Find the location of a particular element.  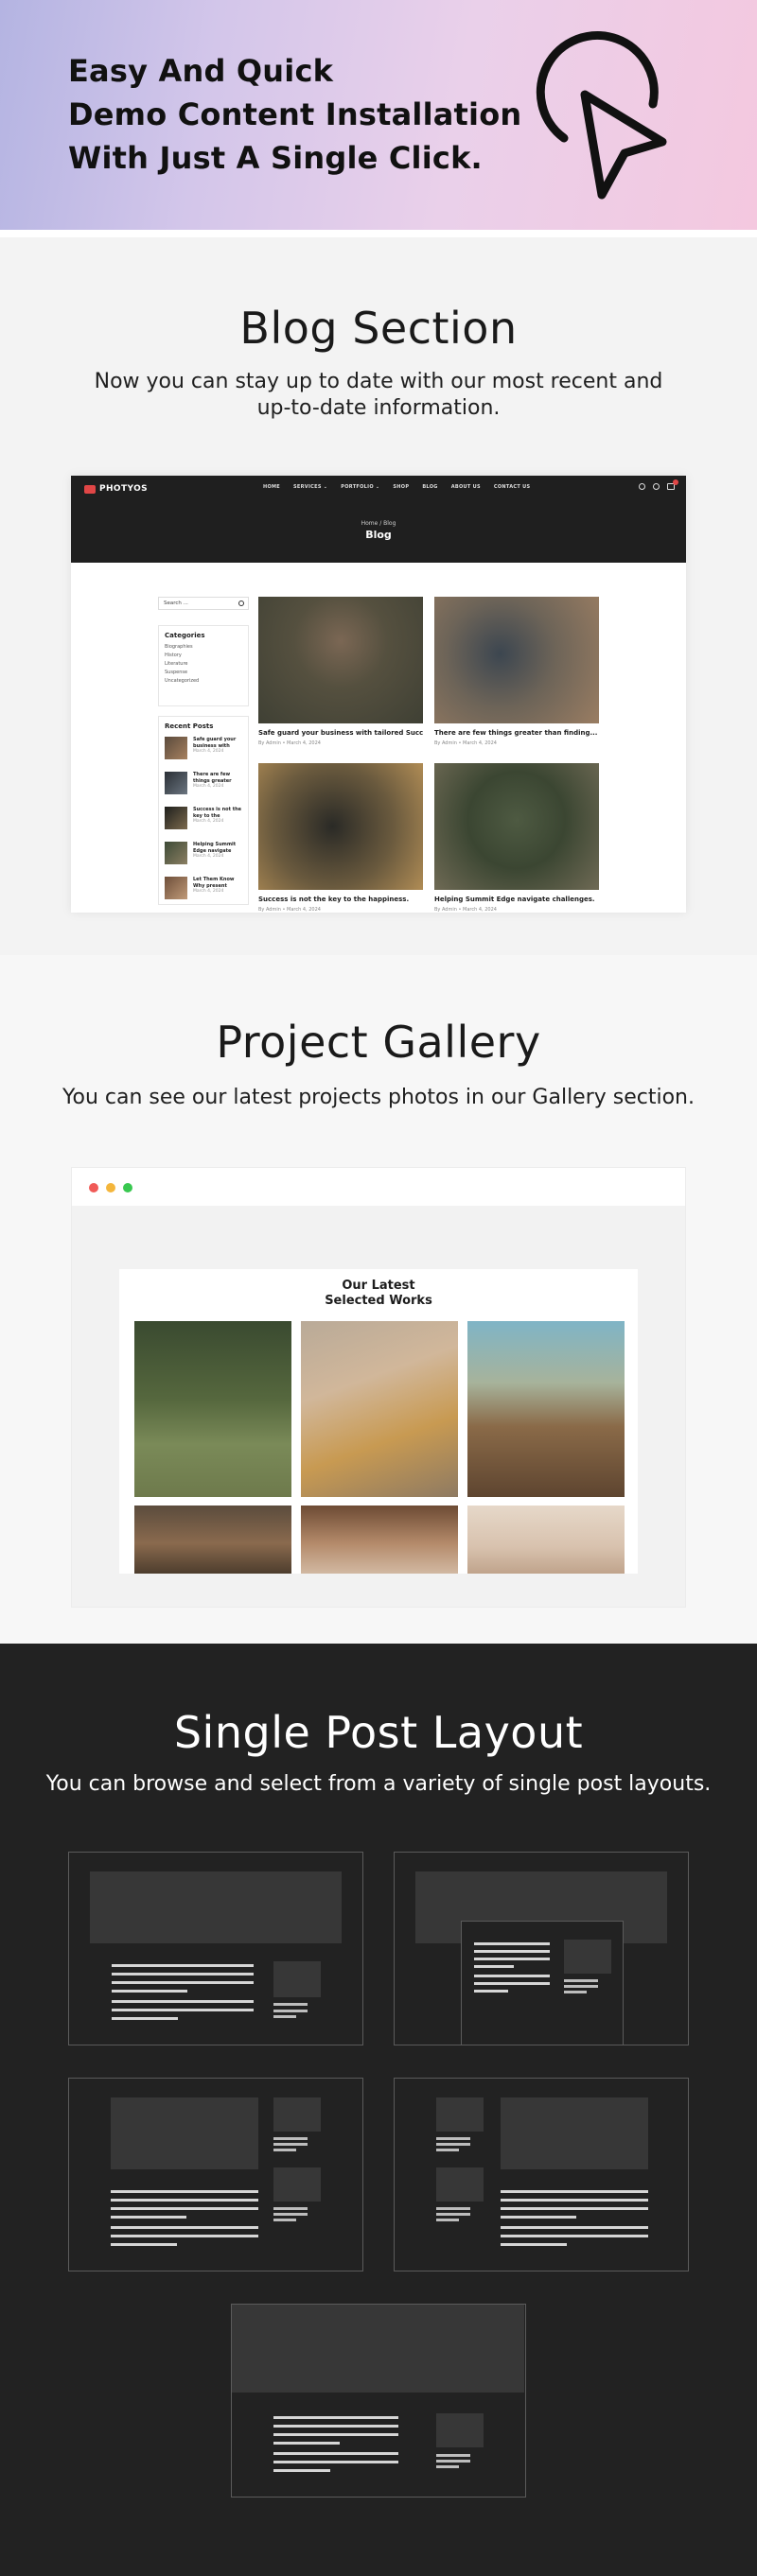

page-title: Blog is located at coordinates (379, 535).